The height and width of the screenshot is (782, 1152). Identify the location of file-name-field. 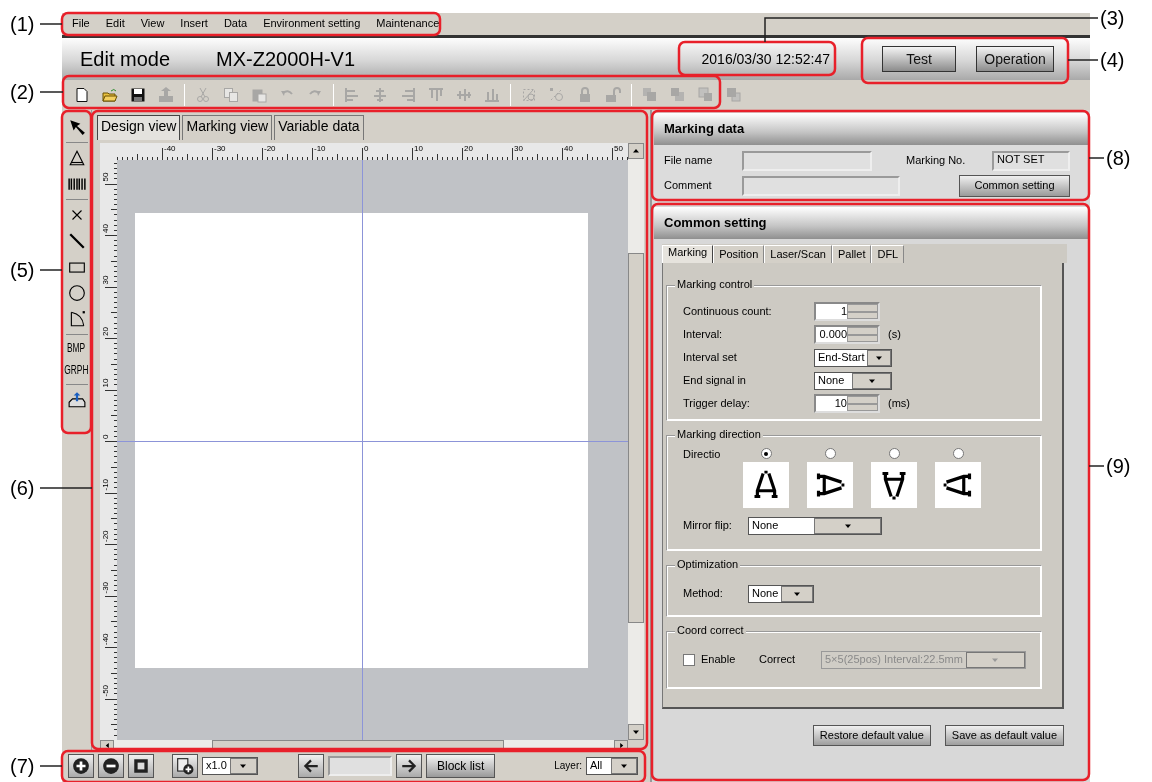
(807, 161).